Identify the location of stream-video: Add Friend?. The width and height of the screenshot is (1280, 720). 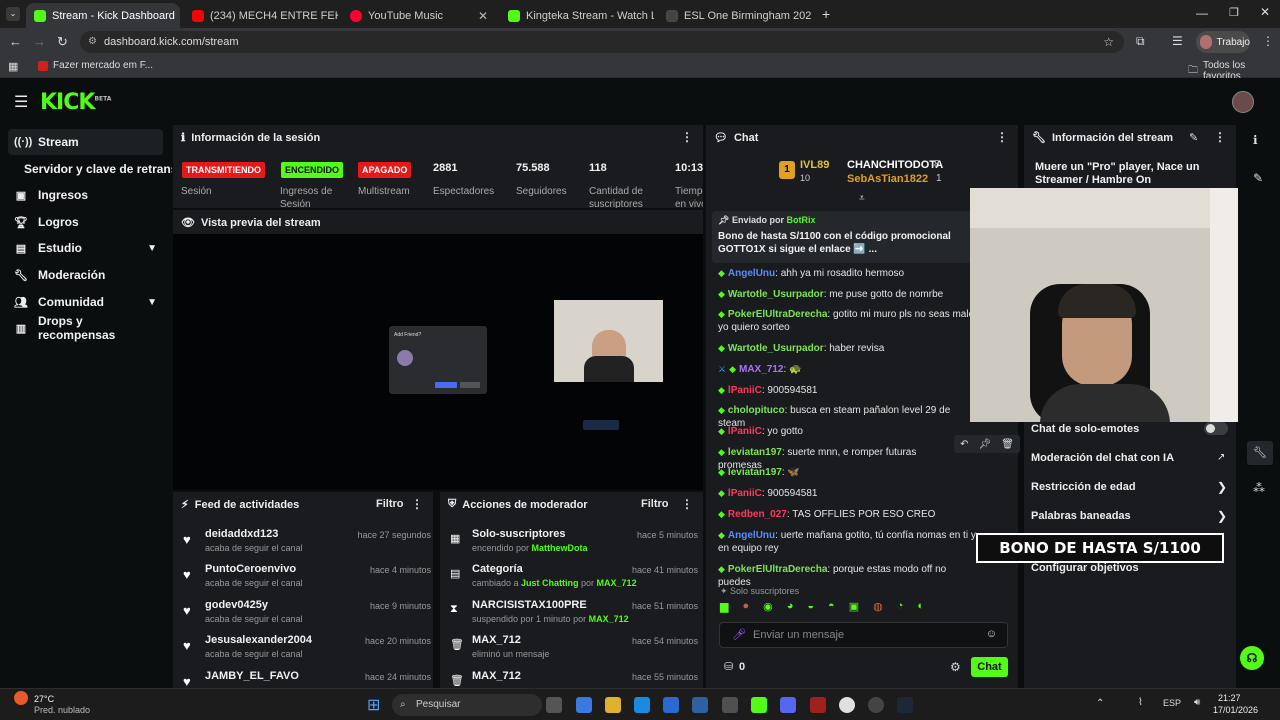
(438, 362).